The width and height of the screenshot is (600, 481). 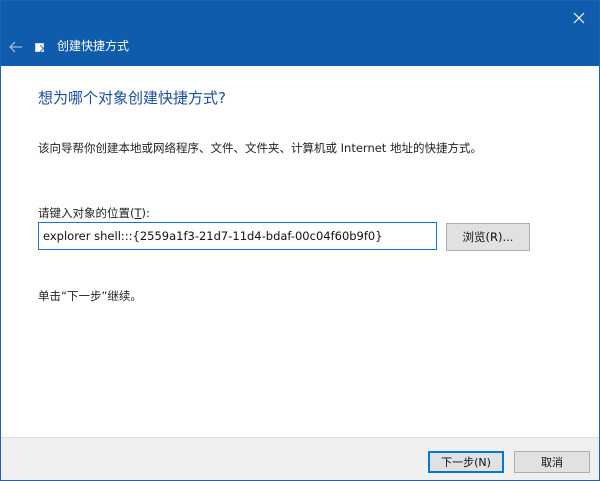 I want to click on page-heading: 想为哪个对象创建快捷方式?, so click(x=132, y=98).